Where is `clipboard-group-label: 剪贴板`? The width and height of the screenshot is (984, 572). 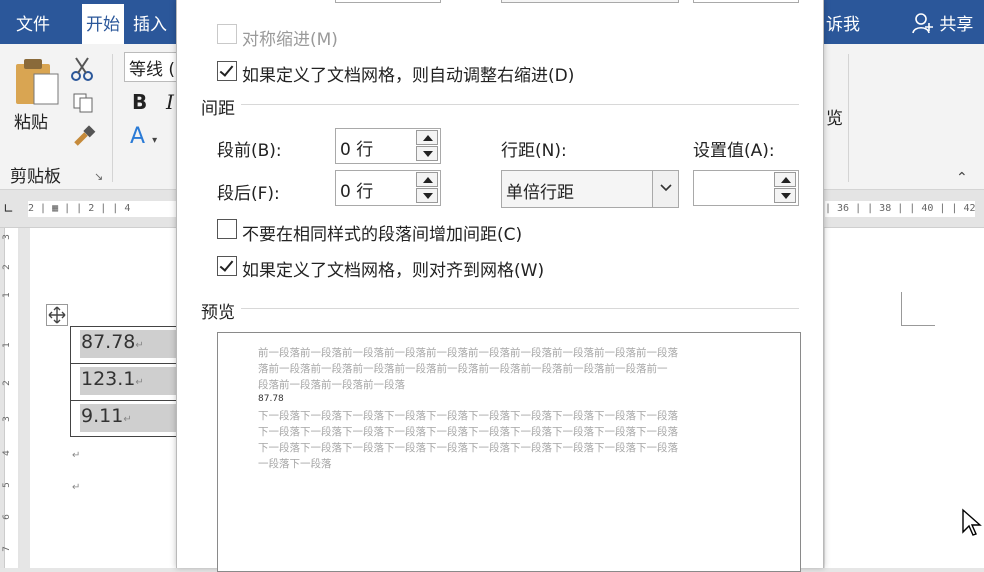 clipboard-group-label: 剪贴板 is located at coordinates (35, 177).